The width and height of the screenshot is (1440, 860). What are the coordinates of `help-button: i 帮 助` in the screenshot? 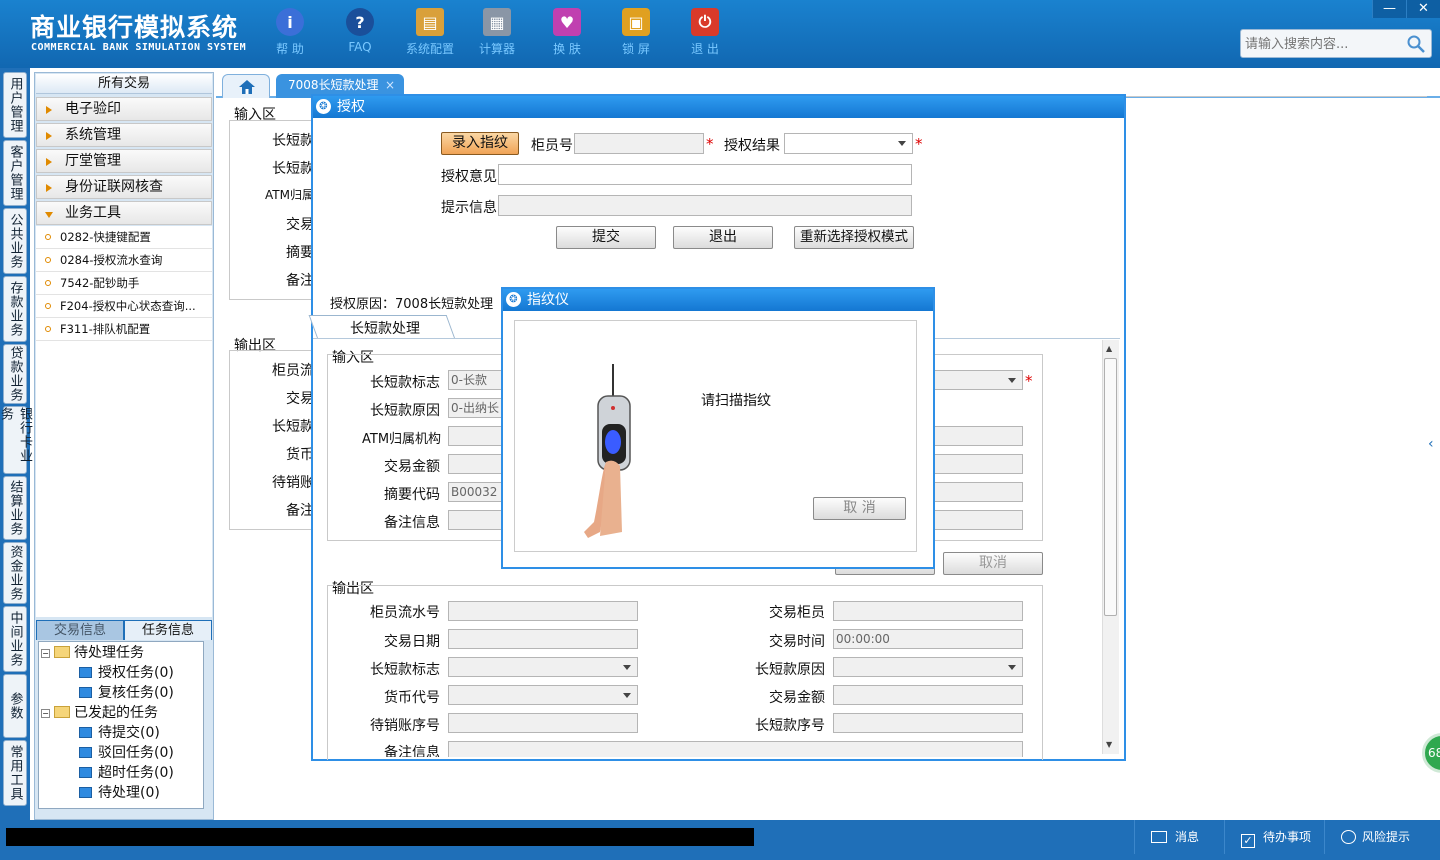 It's located at (290, 32).